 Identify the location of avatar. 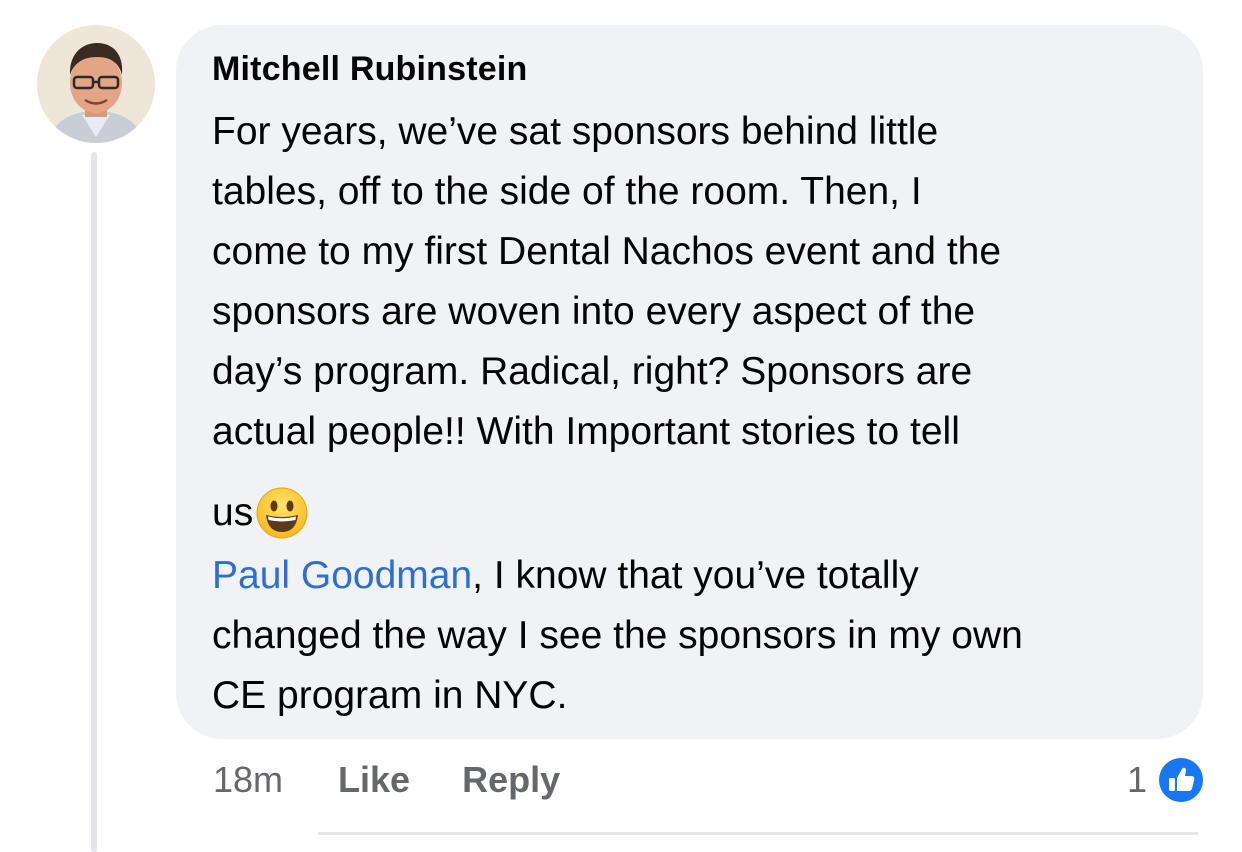
(96, 84).